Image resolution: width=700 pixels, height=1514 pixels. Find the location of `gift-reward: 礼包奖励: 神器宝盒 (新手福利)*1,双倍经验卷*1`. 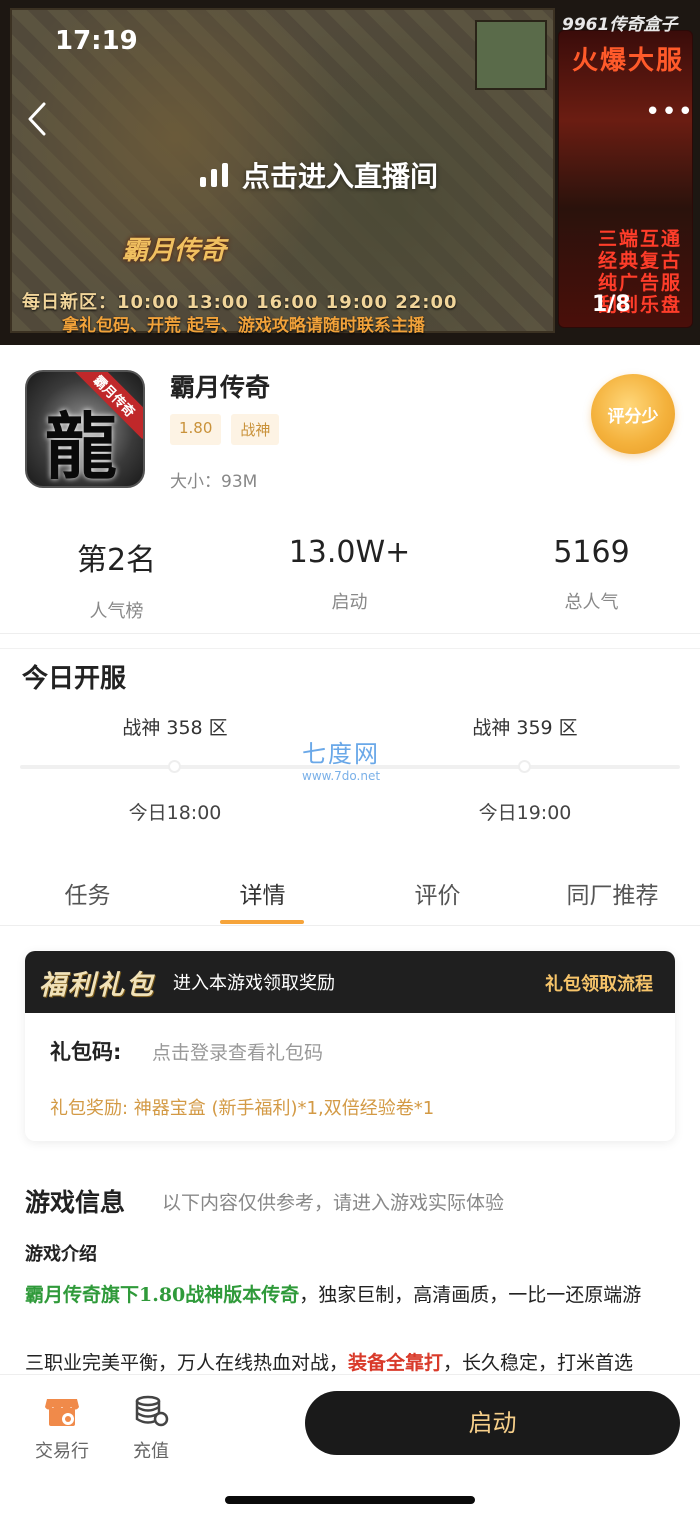

gift-reward: 礼包奖励: 神器宝盒 (新手福利)*1,双倍经验卷*1 is located at coordinates (242, 1108).